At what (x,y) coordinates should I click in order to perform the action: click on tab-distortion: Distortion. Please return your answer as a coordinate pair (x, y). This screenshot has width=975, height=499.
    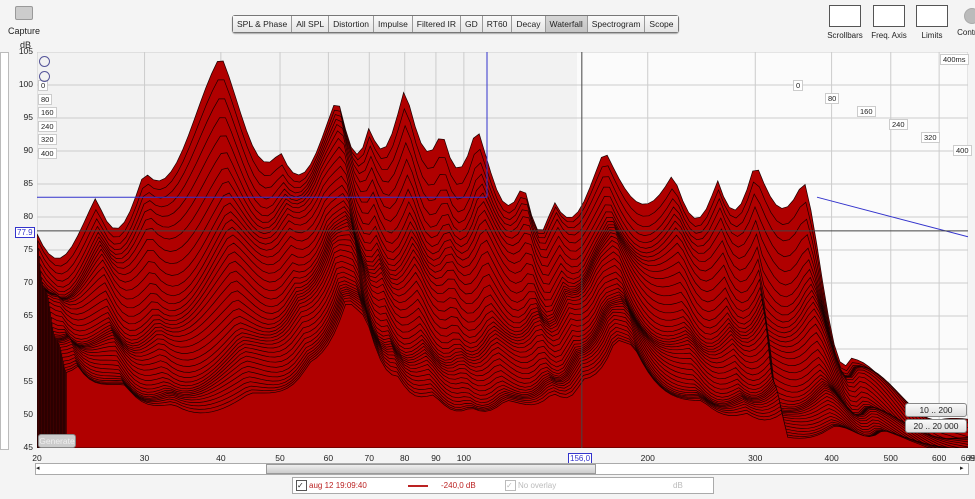
    Looking at the image, I should click on (352, 24).